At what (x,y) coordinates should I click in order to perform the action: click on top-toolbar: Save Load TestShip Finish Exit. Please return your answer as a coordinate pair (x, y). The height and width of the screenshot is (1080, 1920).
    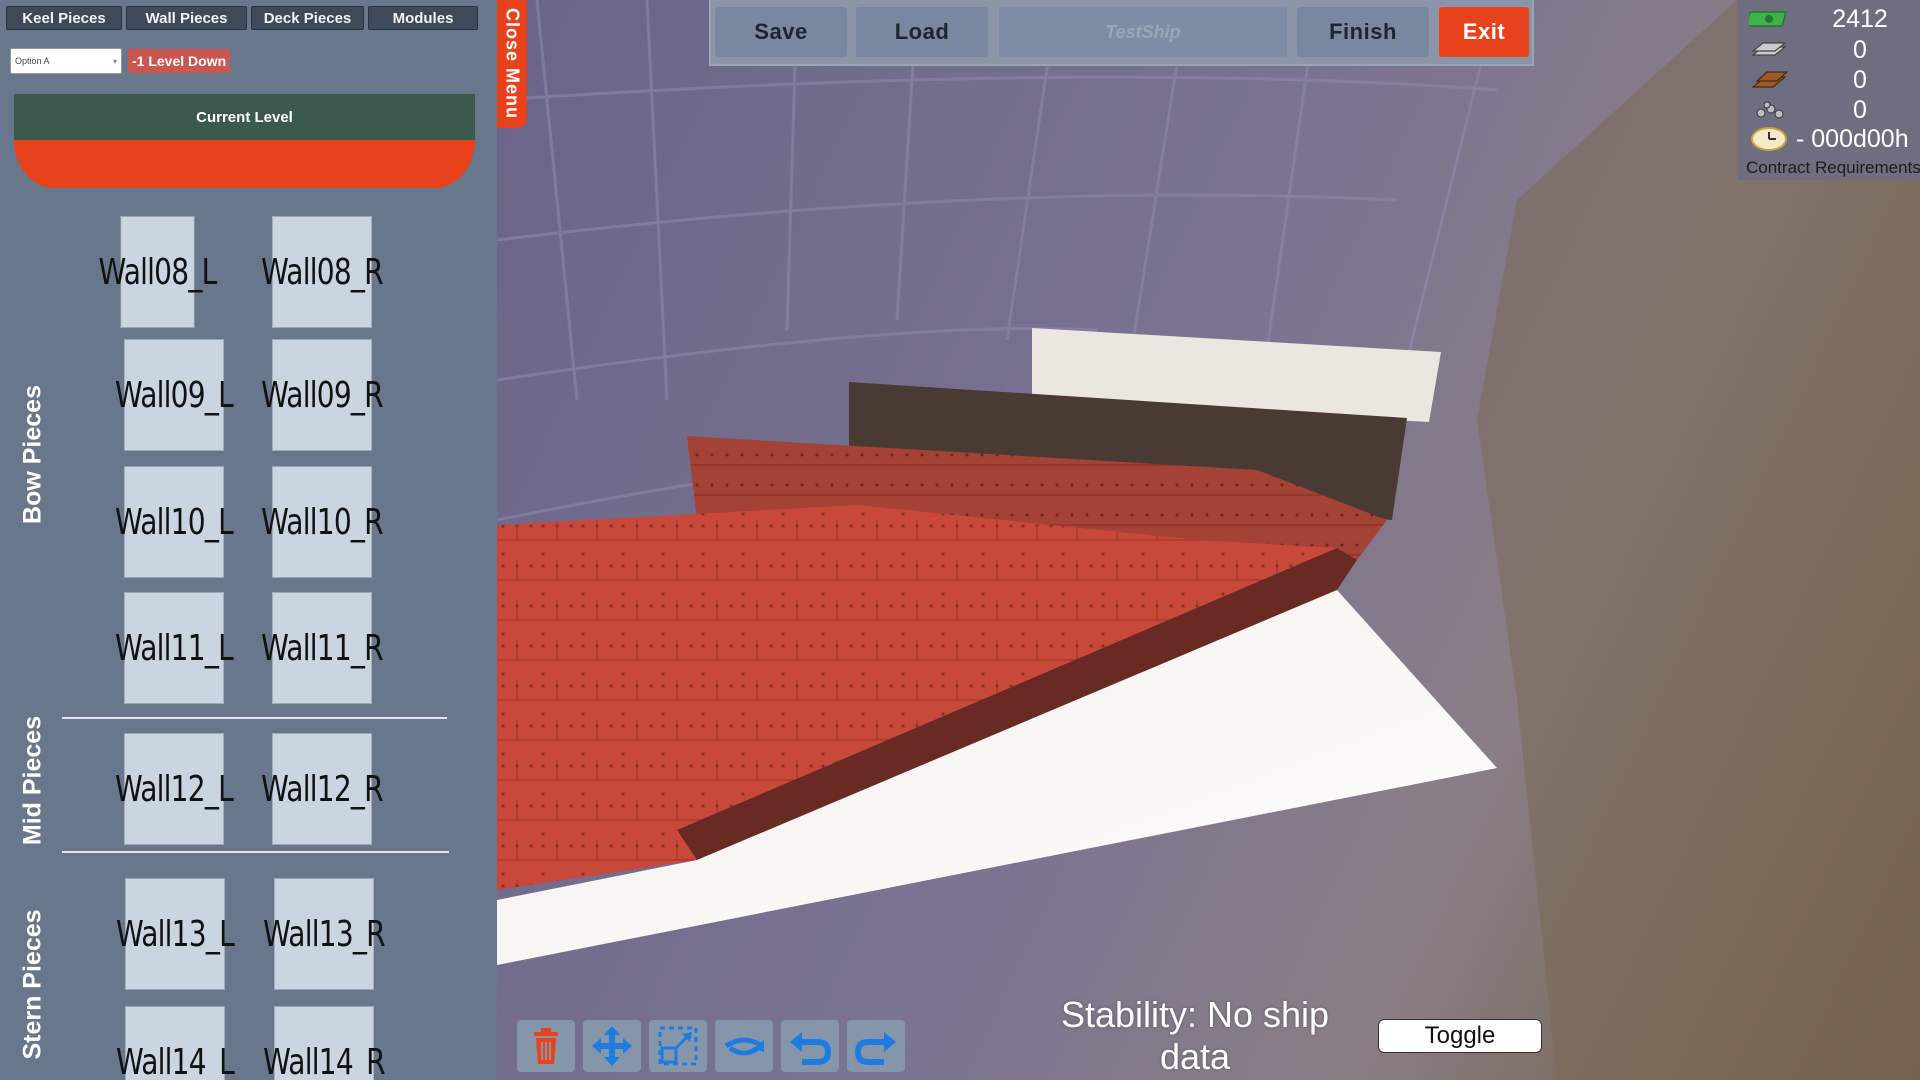
    Looking at the image, I should click on (1121, 33).